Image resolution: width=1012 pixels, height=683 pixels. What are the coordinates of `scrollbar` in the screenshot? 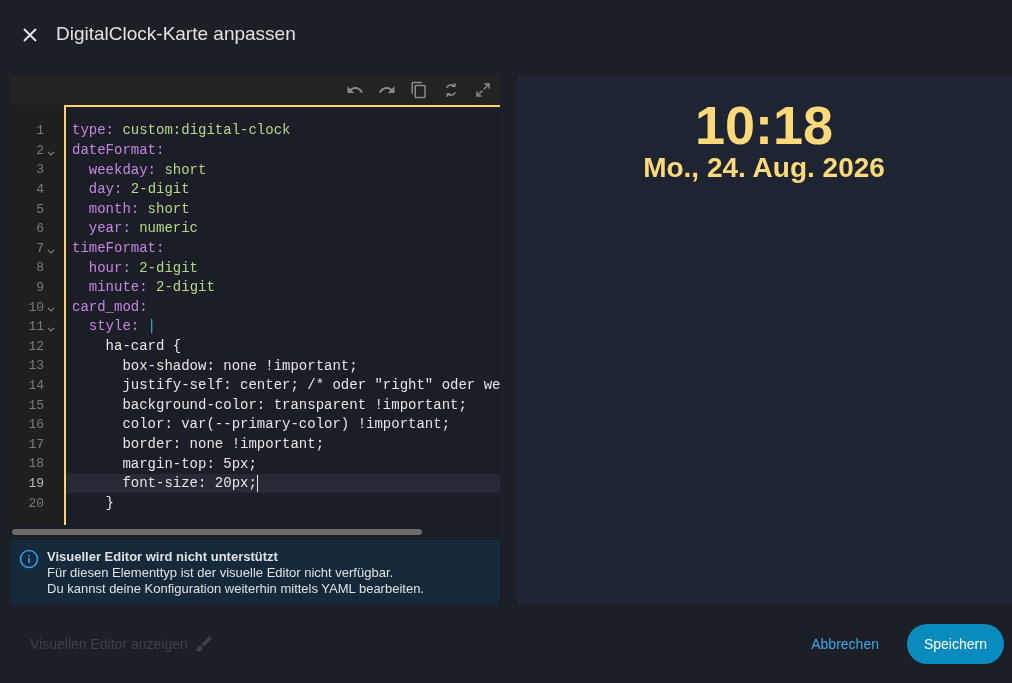 It's located at (217, 532).